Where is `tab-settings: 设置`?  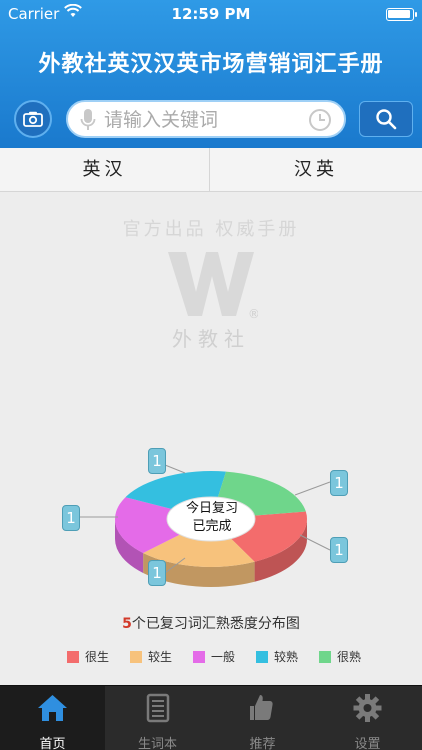
tab-settings: 设置 is located at coordinates (368, 718).